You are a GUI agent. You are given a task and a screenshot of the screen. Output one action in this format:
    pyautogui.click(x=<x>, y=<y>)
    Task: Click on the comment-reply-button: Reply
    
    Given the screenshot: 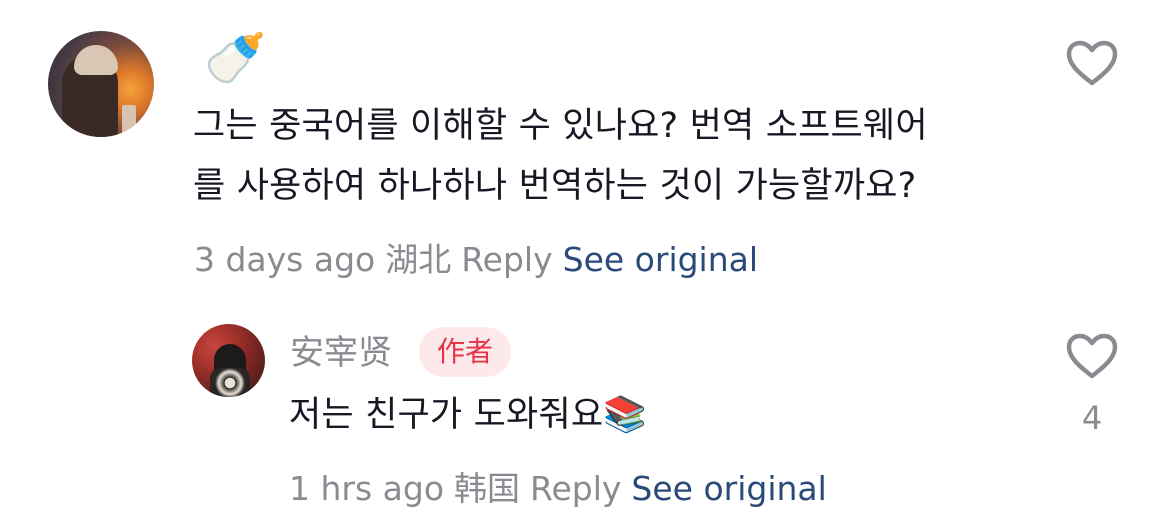 What is the action you would take?
    pyautogui.click(x=506, y=259)
    